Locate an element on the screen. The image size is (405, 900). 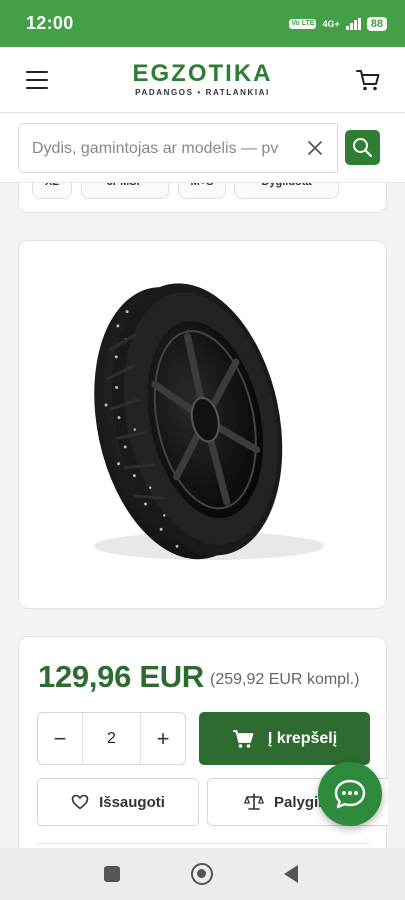
site-header: EGZOTIKA PADANGOS • RATLANKIAI is located at coordinates (202, 80).